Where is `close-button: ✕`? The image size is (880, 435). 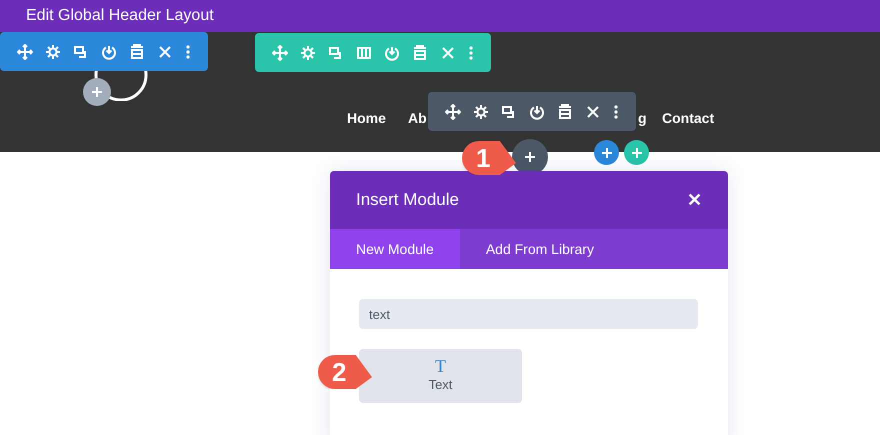 close-button: ✕ is located at coordinates (694, 200).